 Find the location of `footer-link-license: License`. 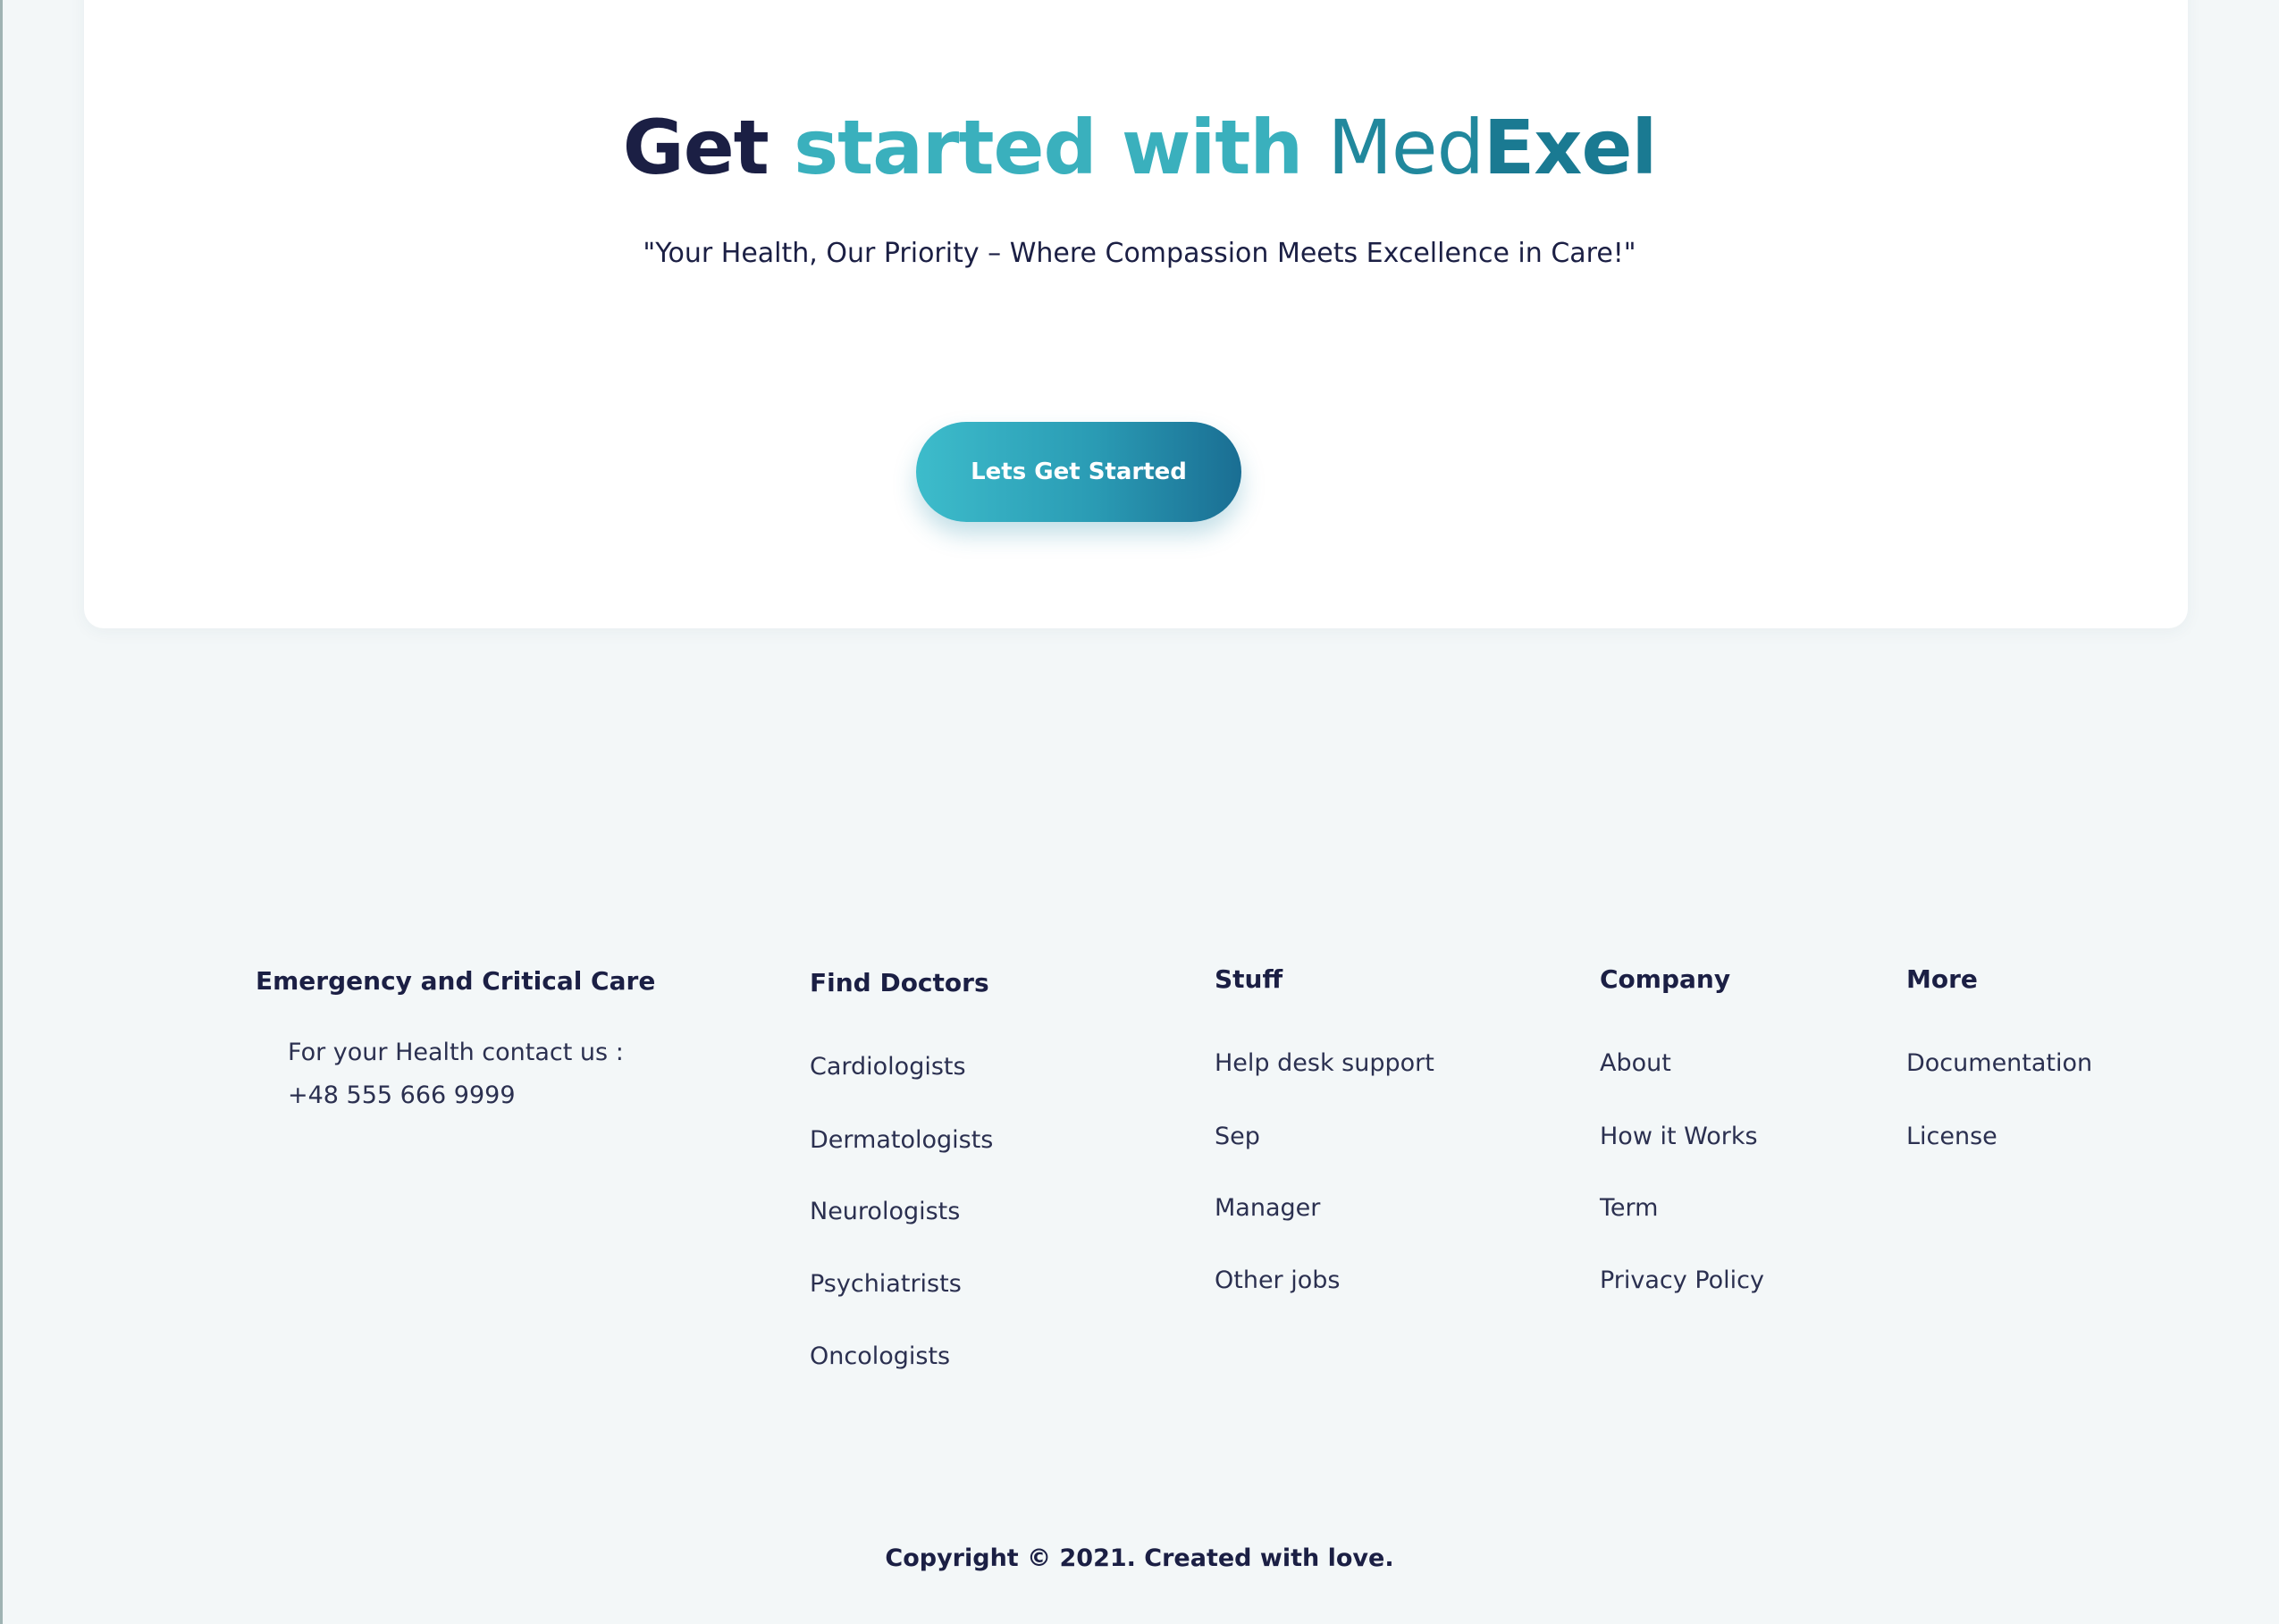

footer-link-license: License is located at coordinates (1951, 1137).